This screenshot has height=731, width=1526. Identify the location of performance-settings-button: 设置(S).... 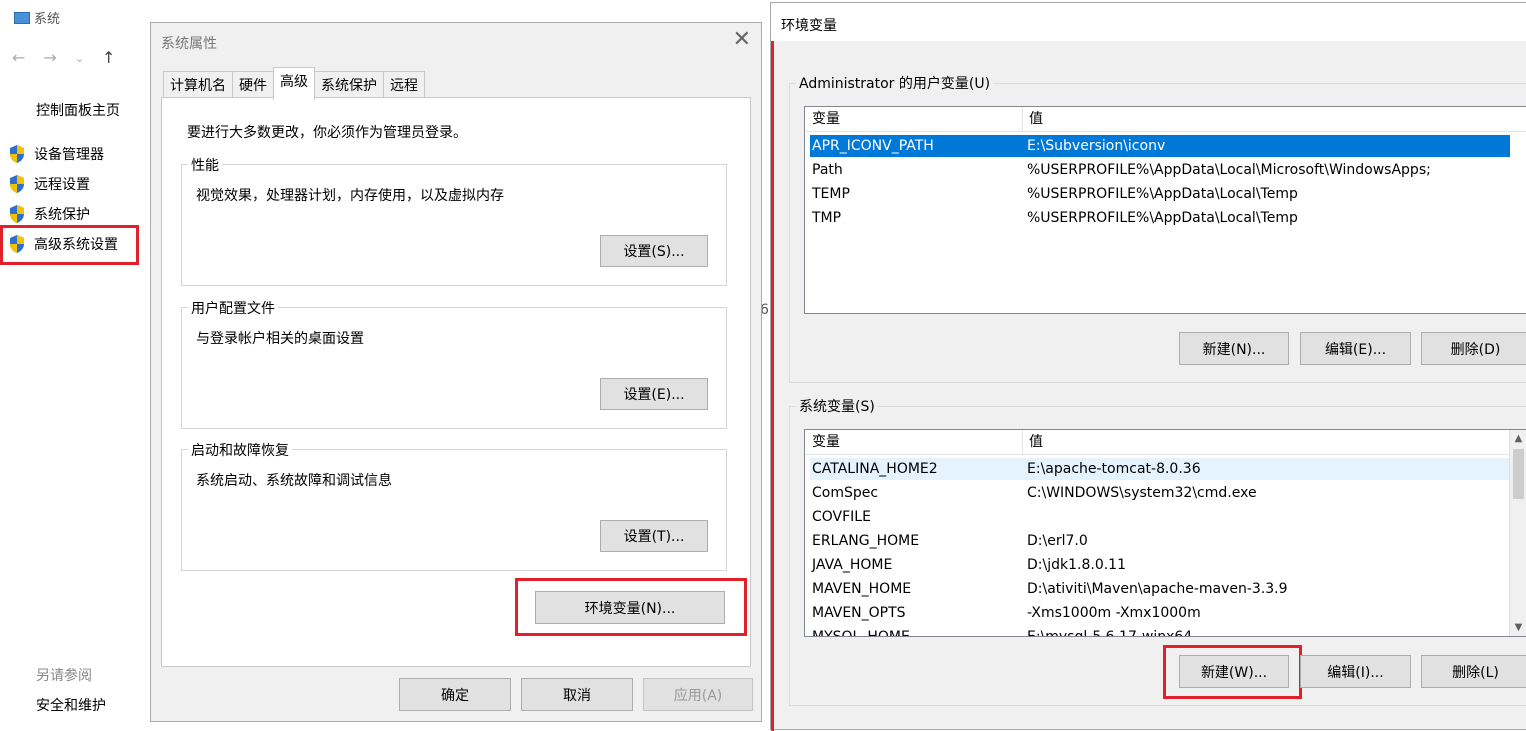
(654, 251).